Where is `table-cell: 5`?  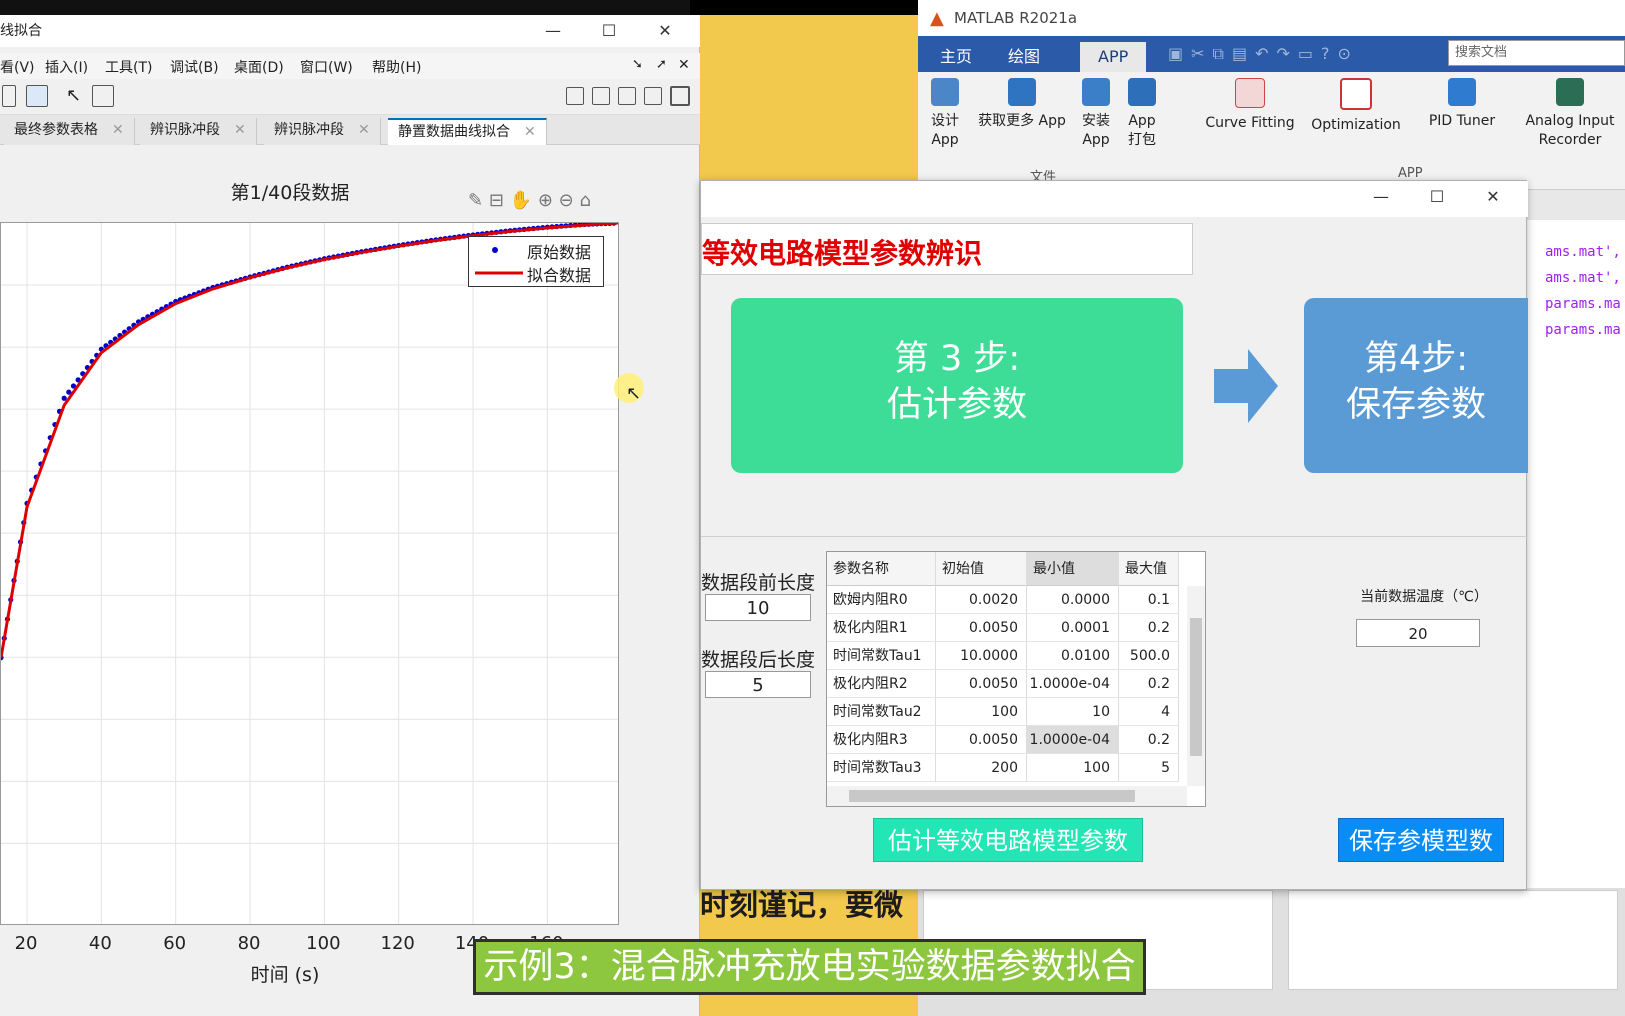
table-cell: 5 is located at coordinates (1149, 768).